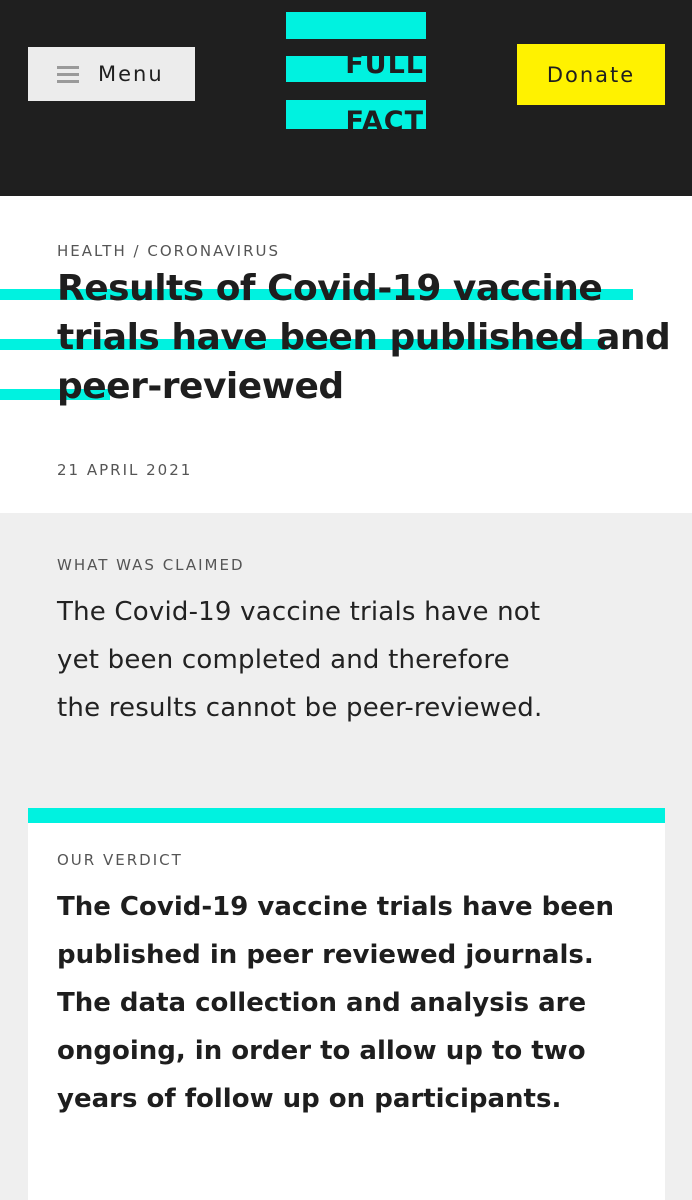 The width and height of the screenshot is (692, 1200). Describe the element at coordinates (125, 470) in the screenshot. I see `publish-date: 21 APRIL 2021` at that location.